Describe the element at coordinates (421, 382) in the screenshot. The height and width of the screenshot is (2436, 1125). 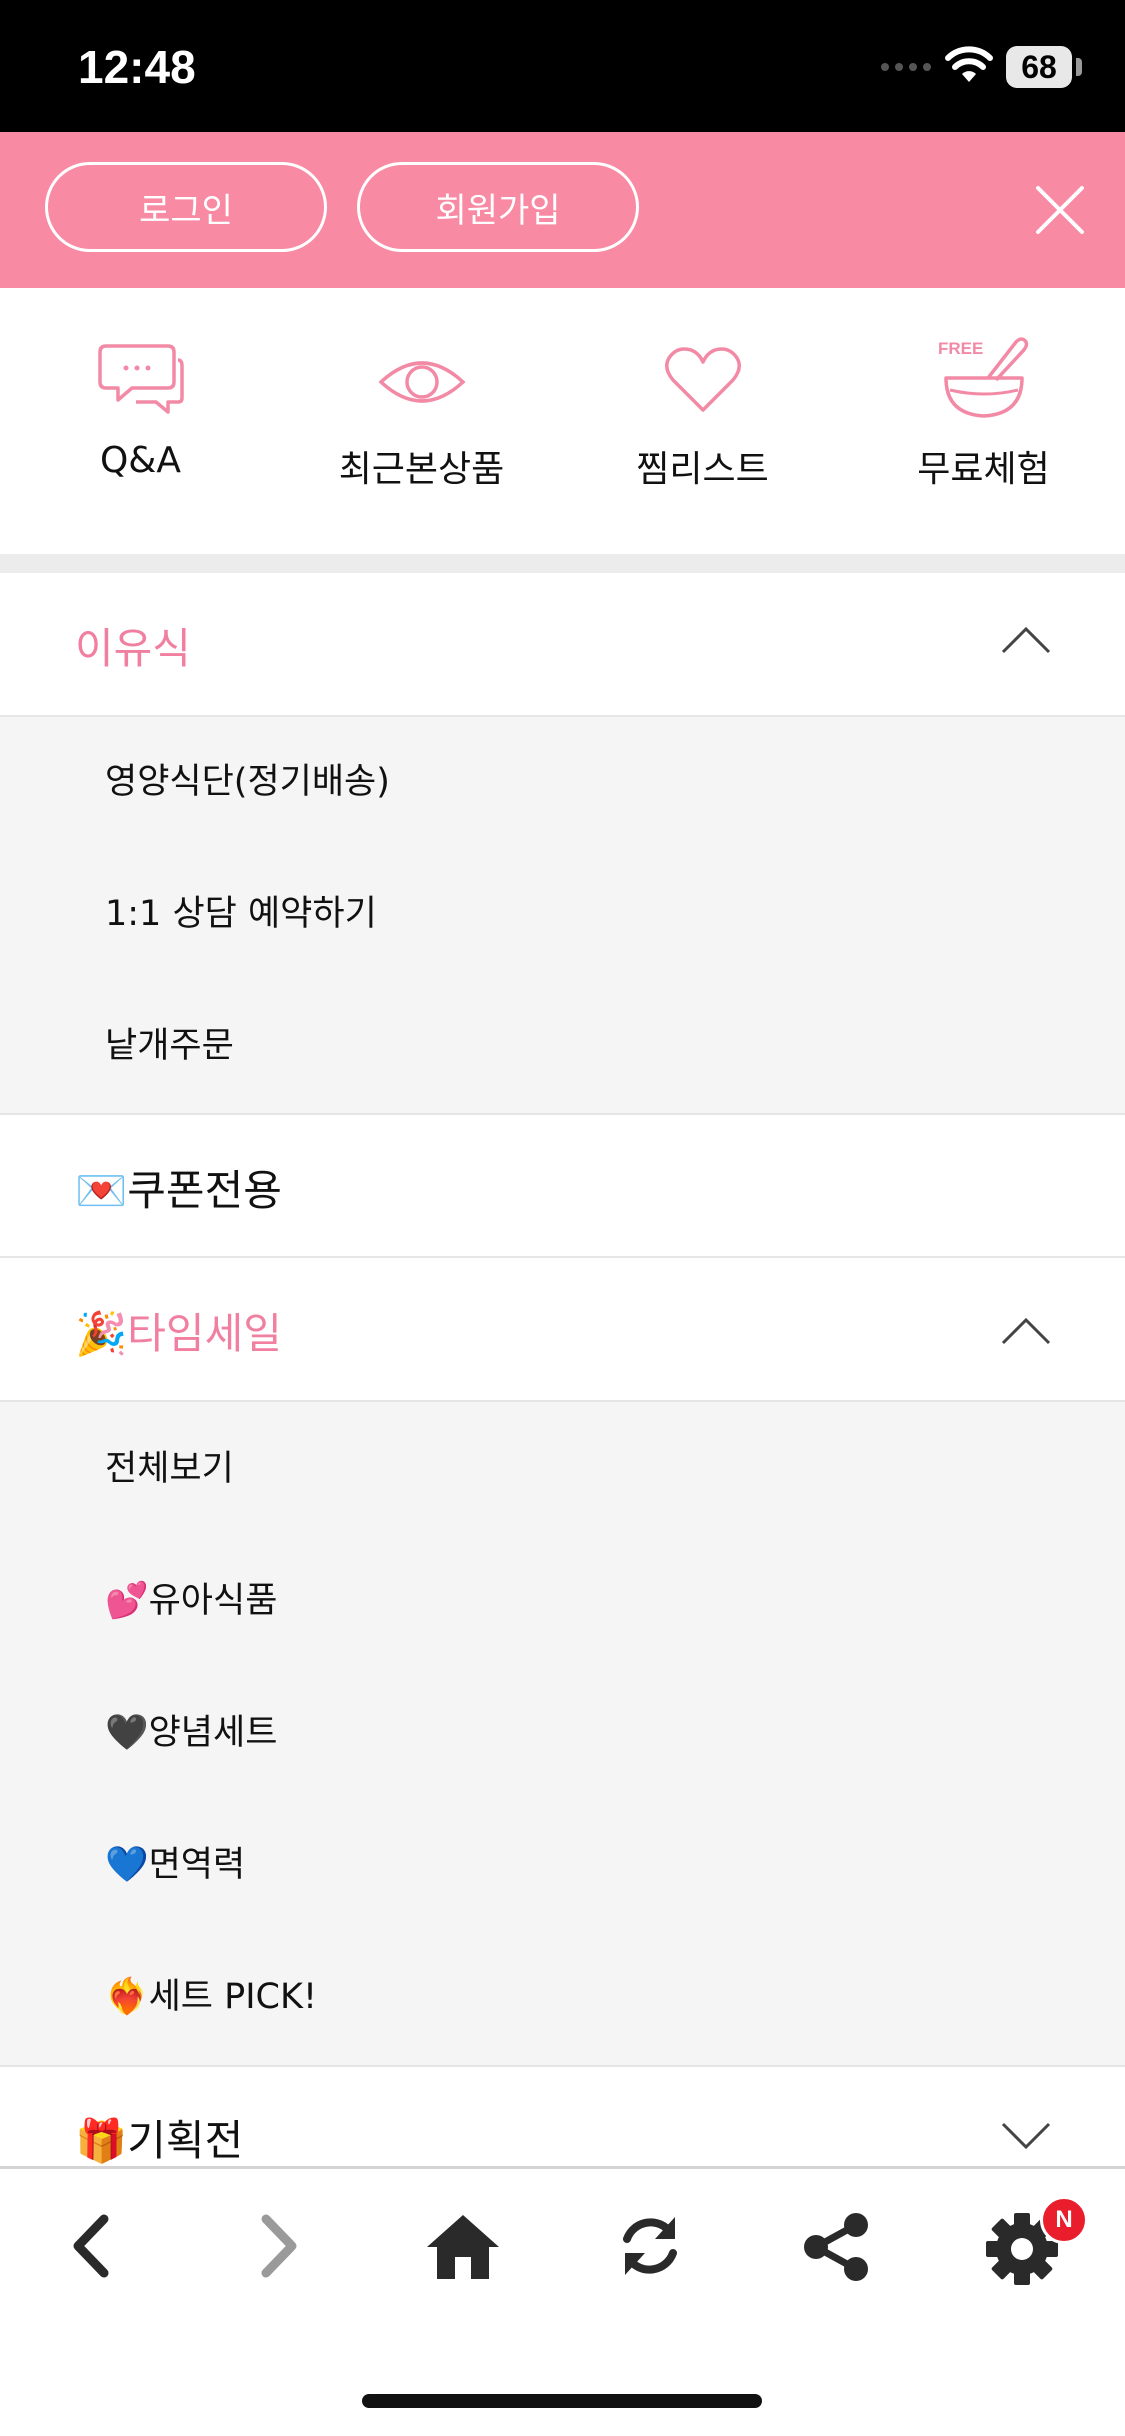
I see `eye-icon` at that location.